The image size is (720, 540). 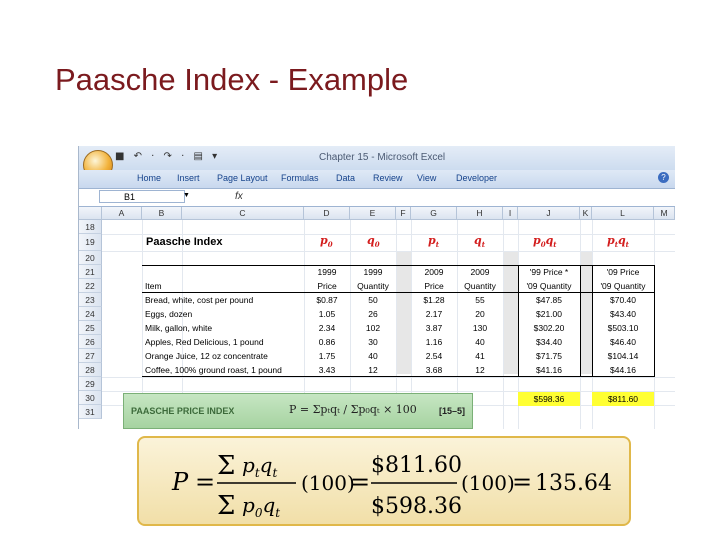 What do you see at coordinates (90, 300) in the screenshot?
I see `row-header-23: 23` at bounding box center [90, 300].